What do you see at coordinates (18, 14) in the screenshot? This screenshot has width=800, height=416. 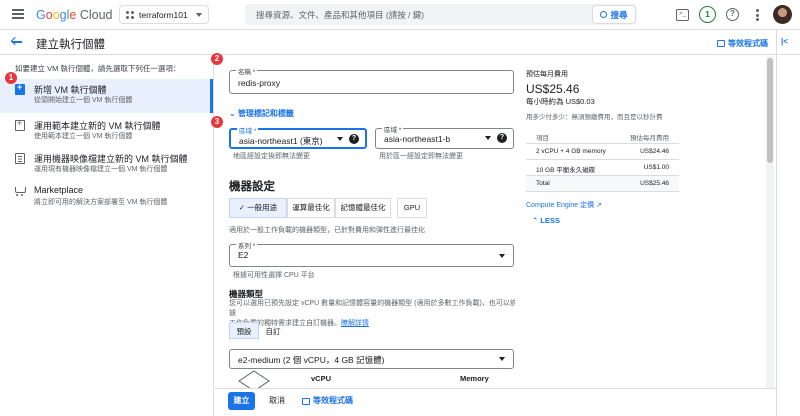 I see `menu-icon` at bounding box center [18, 14].